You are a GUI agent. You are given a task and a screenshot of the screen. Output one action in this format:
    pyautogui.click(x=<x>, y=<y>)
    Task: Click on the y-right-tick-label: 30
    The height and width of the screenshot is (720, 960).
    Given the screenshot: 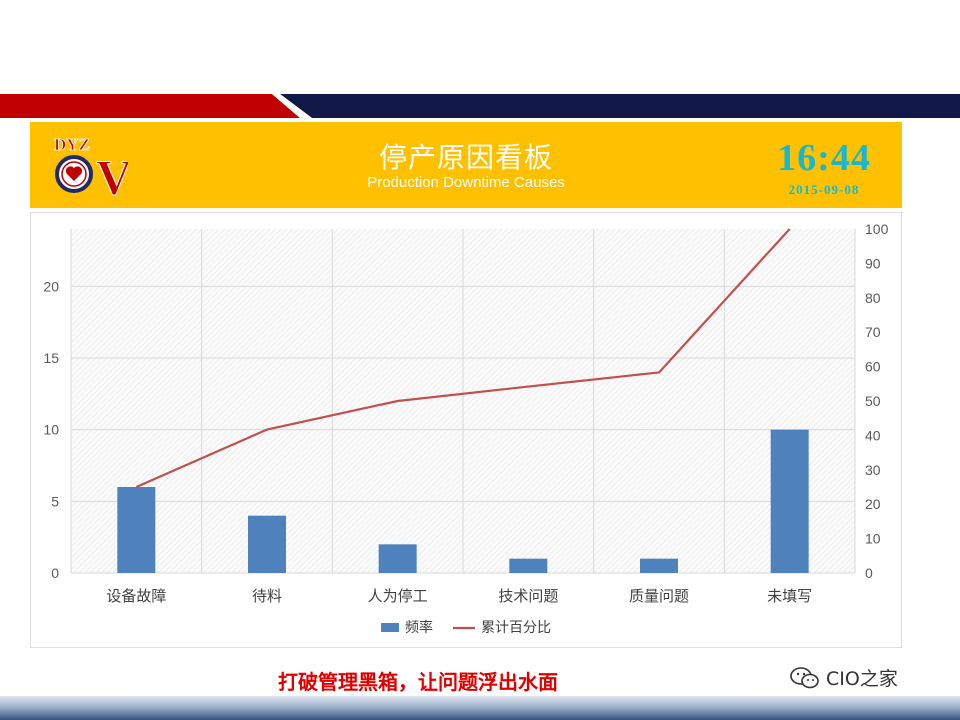 What is the action you would take?
    pyautogui.click(x=873, y=470)
    